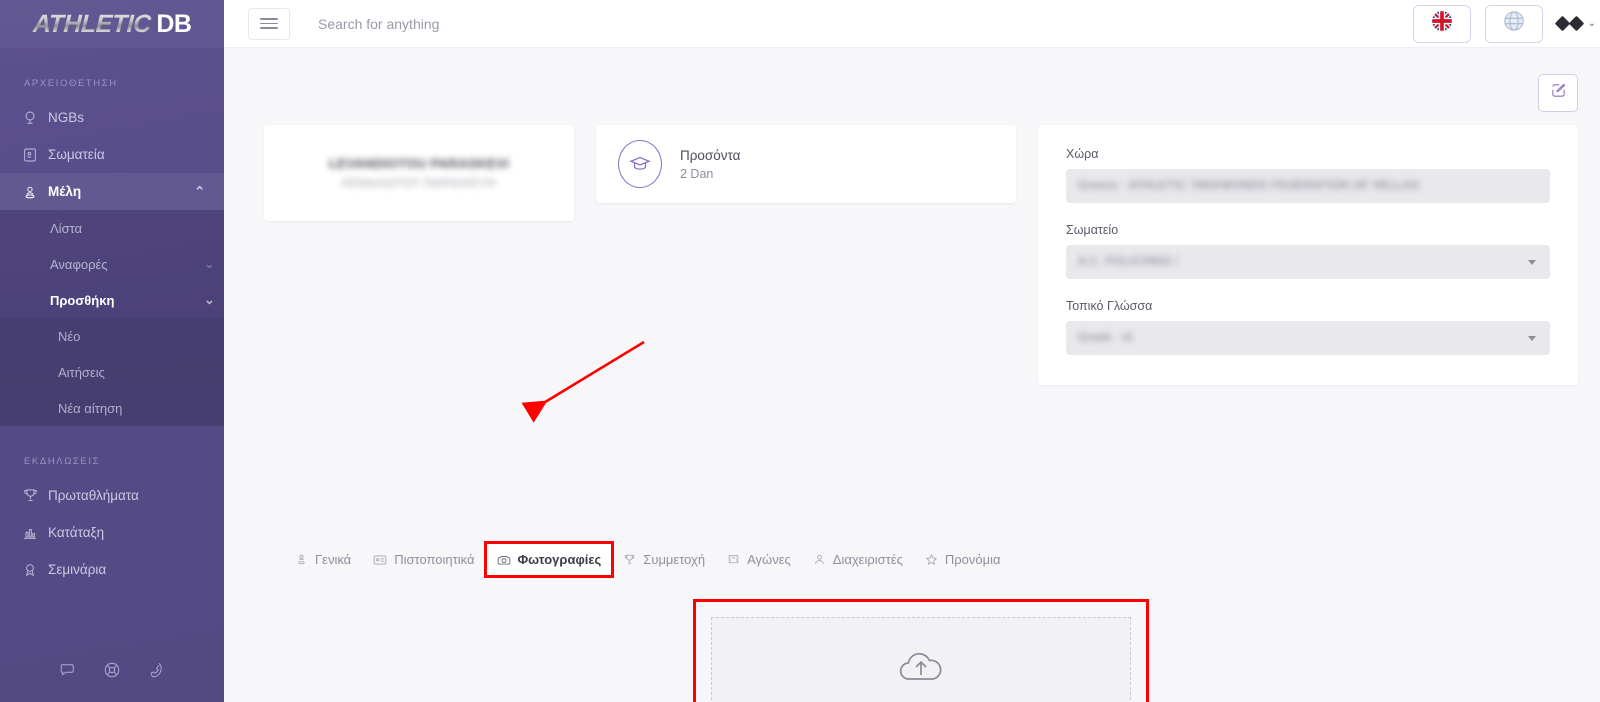 The height and width of the screenshot is (702, 1600). What do you see at coordinates (504, 560) in the screenshot?
I see `camera-icon` at bounding box center [504, 560].